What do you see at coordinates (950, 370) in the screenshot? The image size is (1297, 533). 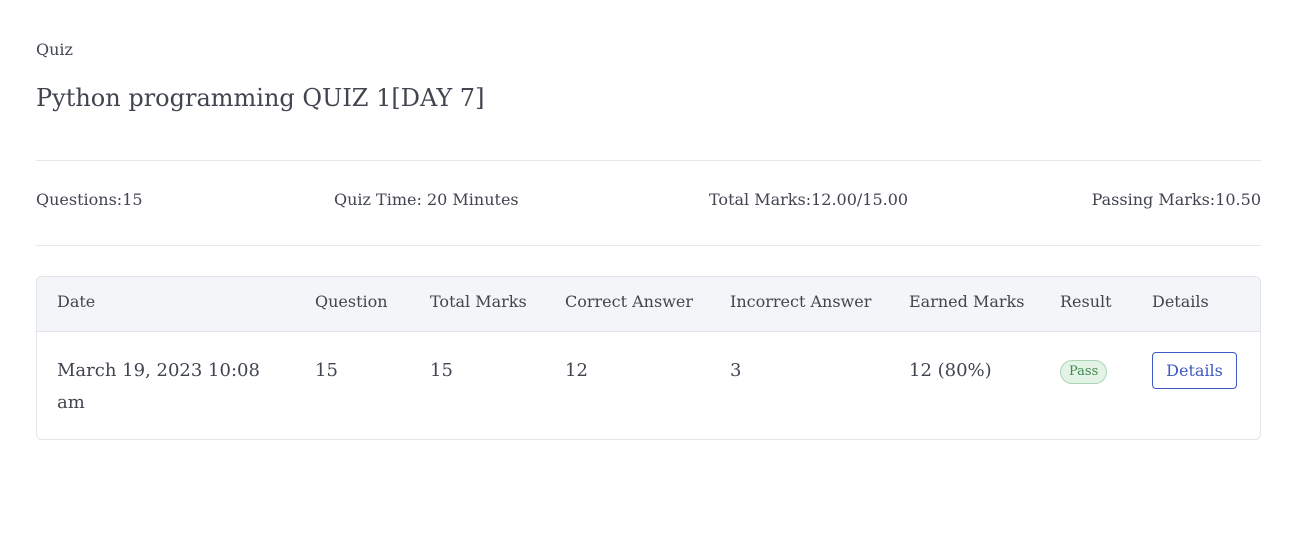 I see `cell-earned-marks: 12 (80%)` at bounding box center [950, 370].